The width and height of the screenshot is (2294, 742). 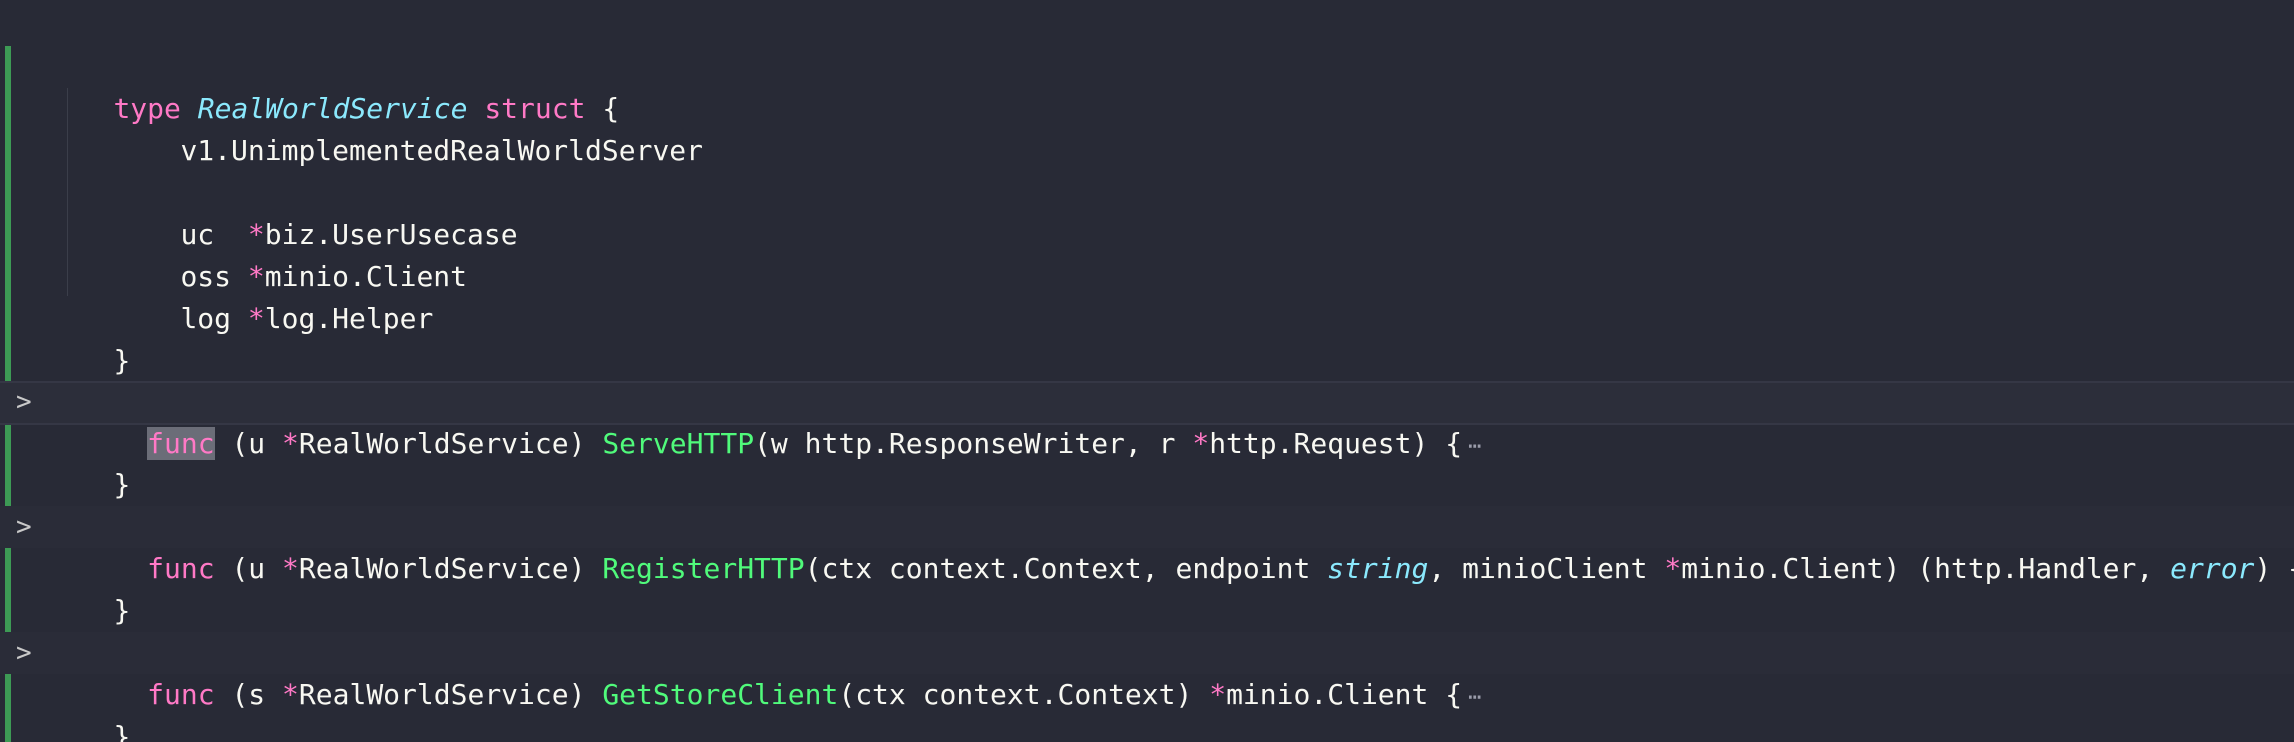 What do you see at coordinates (1066, 568) in the screenshot?
I see `params: (ctx context.Context, endpoint` at bounding box center [1066, 568].